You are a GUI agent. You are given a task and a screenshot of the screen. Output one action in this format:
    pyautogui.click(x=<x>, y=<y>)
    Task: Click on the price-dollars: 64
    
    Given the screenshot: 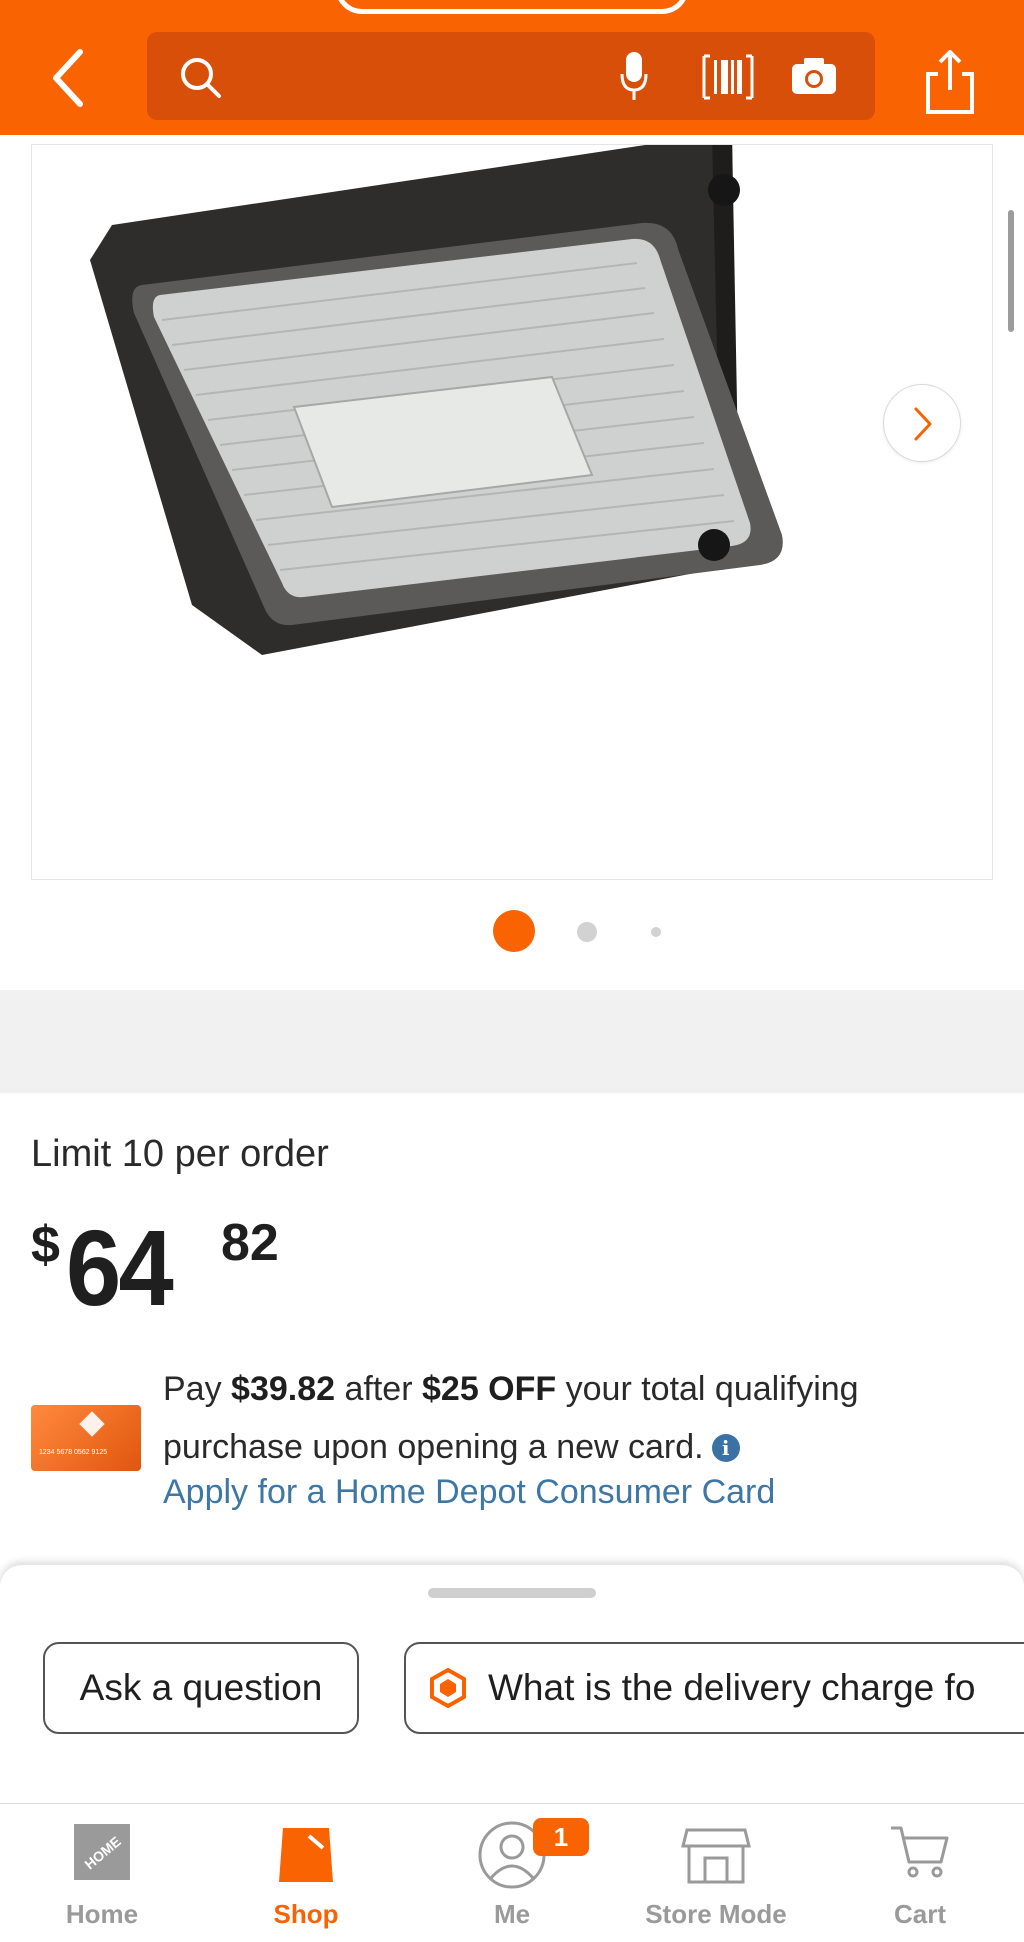 What is the action you would take?
    pyautogui.click(x=120, y=1267)
    